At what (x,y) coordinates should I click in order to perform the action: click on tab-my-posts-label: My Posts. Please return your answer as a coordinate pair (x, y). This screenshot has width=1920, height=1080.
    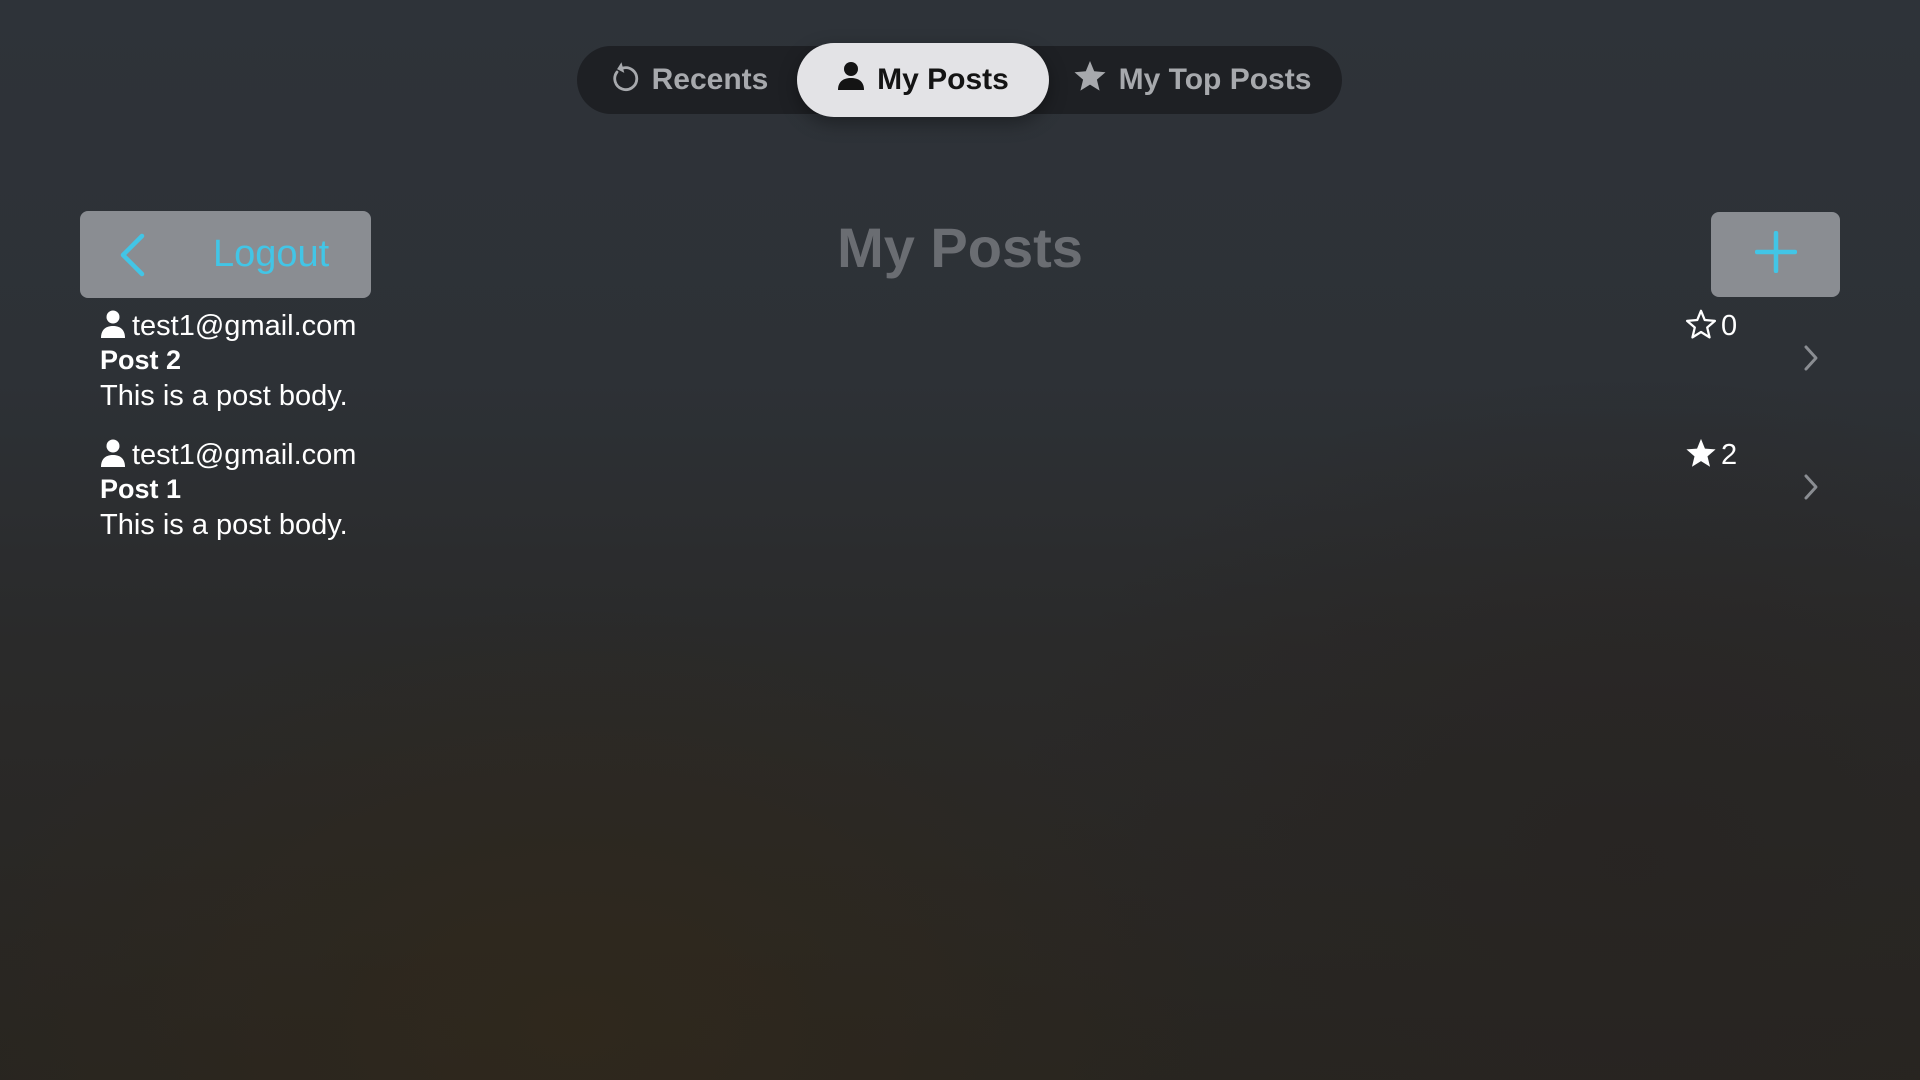
    Looking at the image, I should click on (943, 79).